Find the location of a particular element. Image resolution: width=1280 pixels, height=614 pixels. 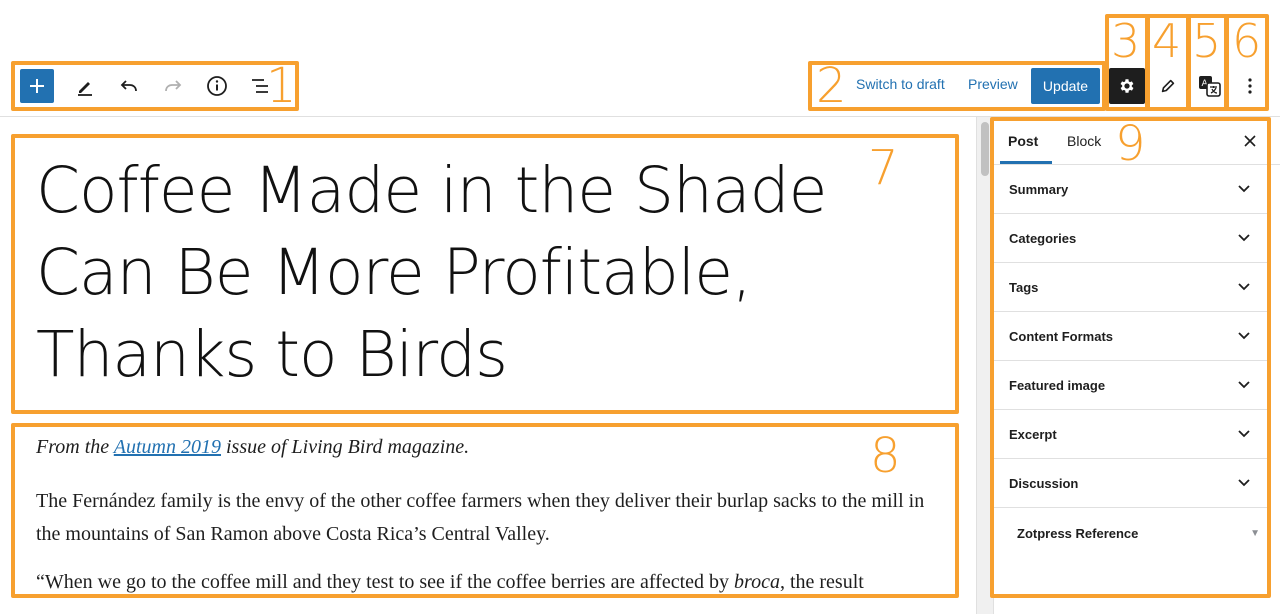

update-button: Update is located at coordinates (1065, 86).